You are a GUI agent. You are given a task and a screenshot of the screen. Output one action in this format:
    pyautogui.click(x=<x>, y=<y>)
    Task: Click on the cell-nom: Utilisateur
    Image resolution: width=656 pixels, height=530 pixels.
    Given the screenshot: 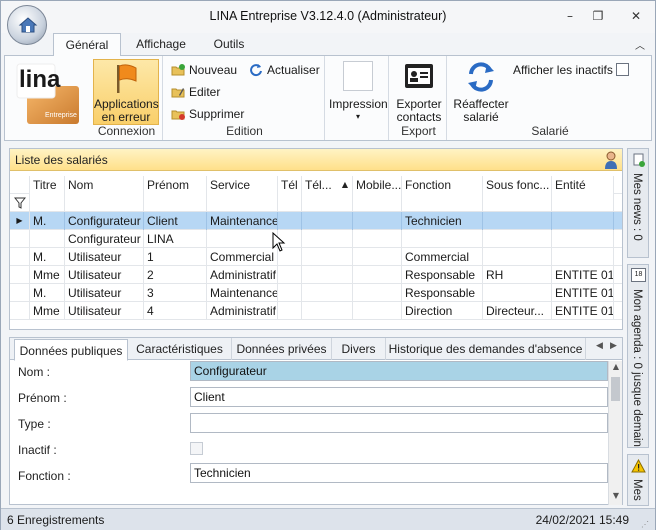 What is the action you would take?
    pyautogui.click(x=104, y=275)
    